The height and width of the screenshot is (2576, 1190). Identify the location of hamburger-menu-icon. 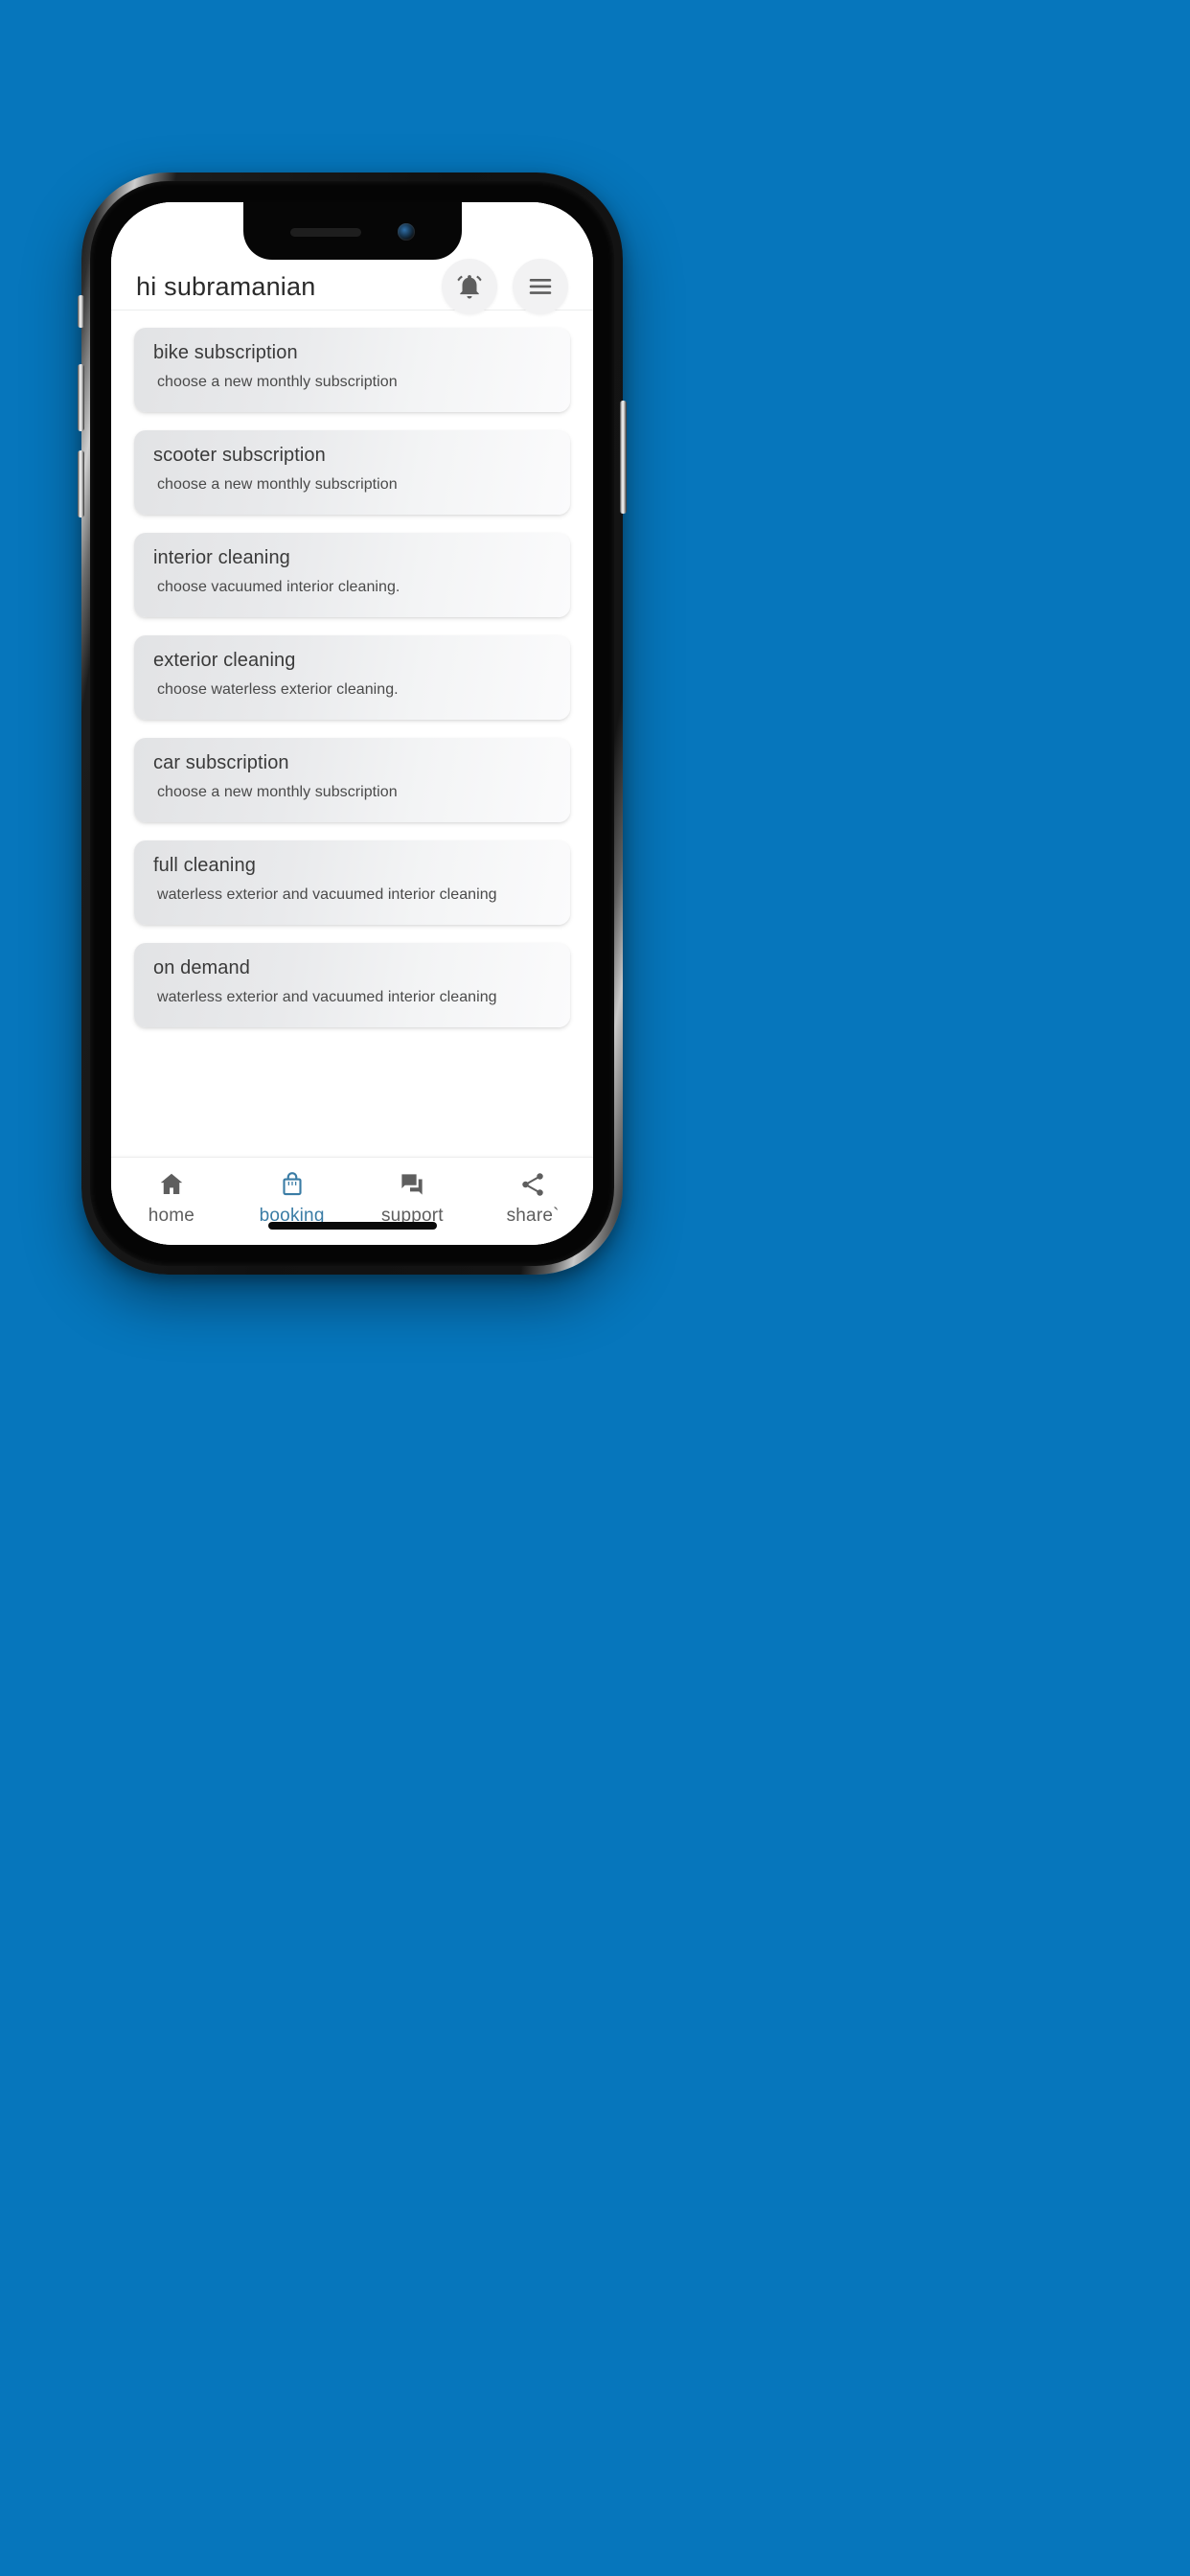
(541, 286).